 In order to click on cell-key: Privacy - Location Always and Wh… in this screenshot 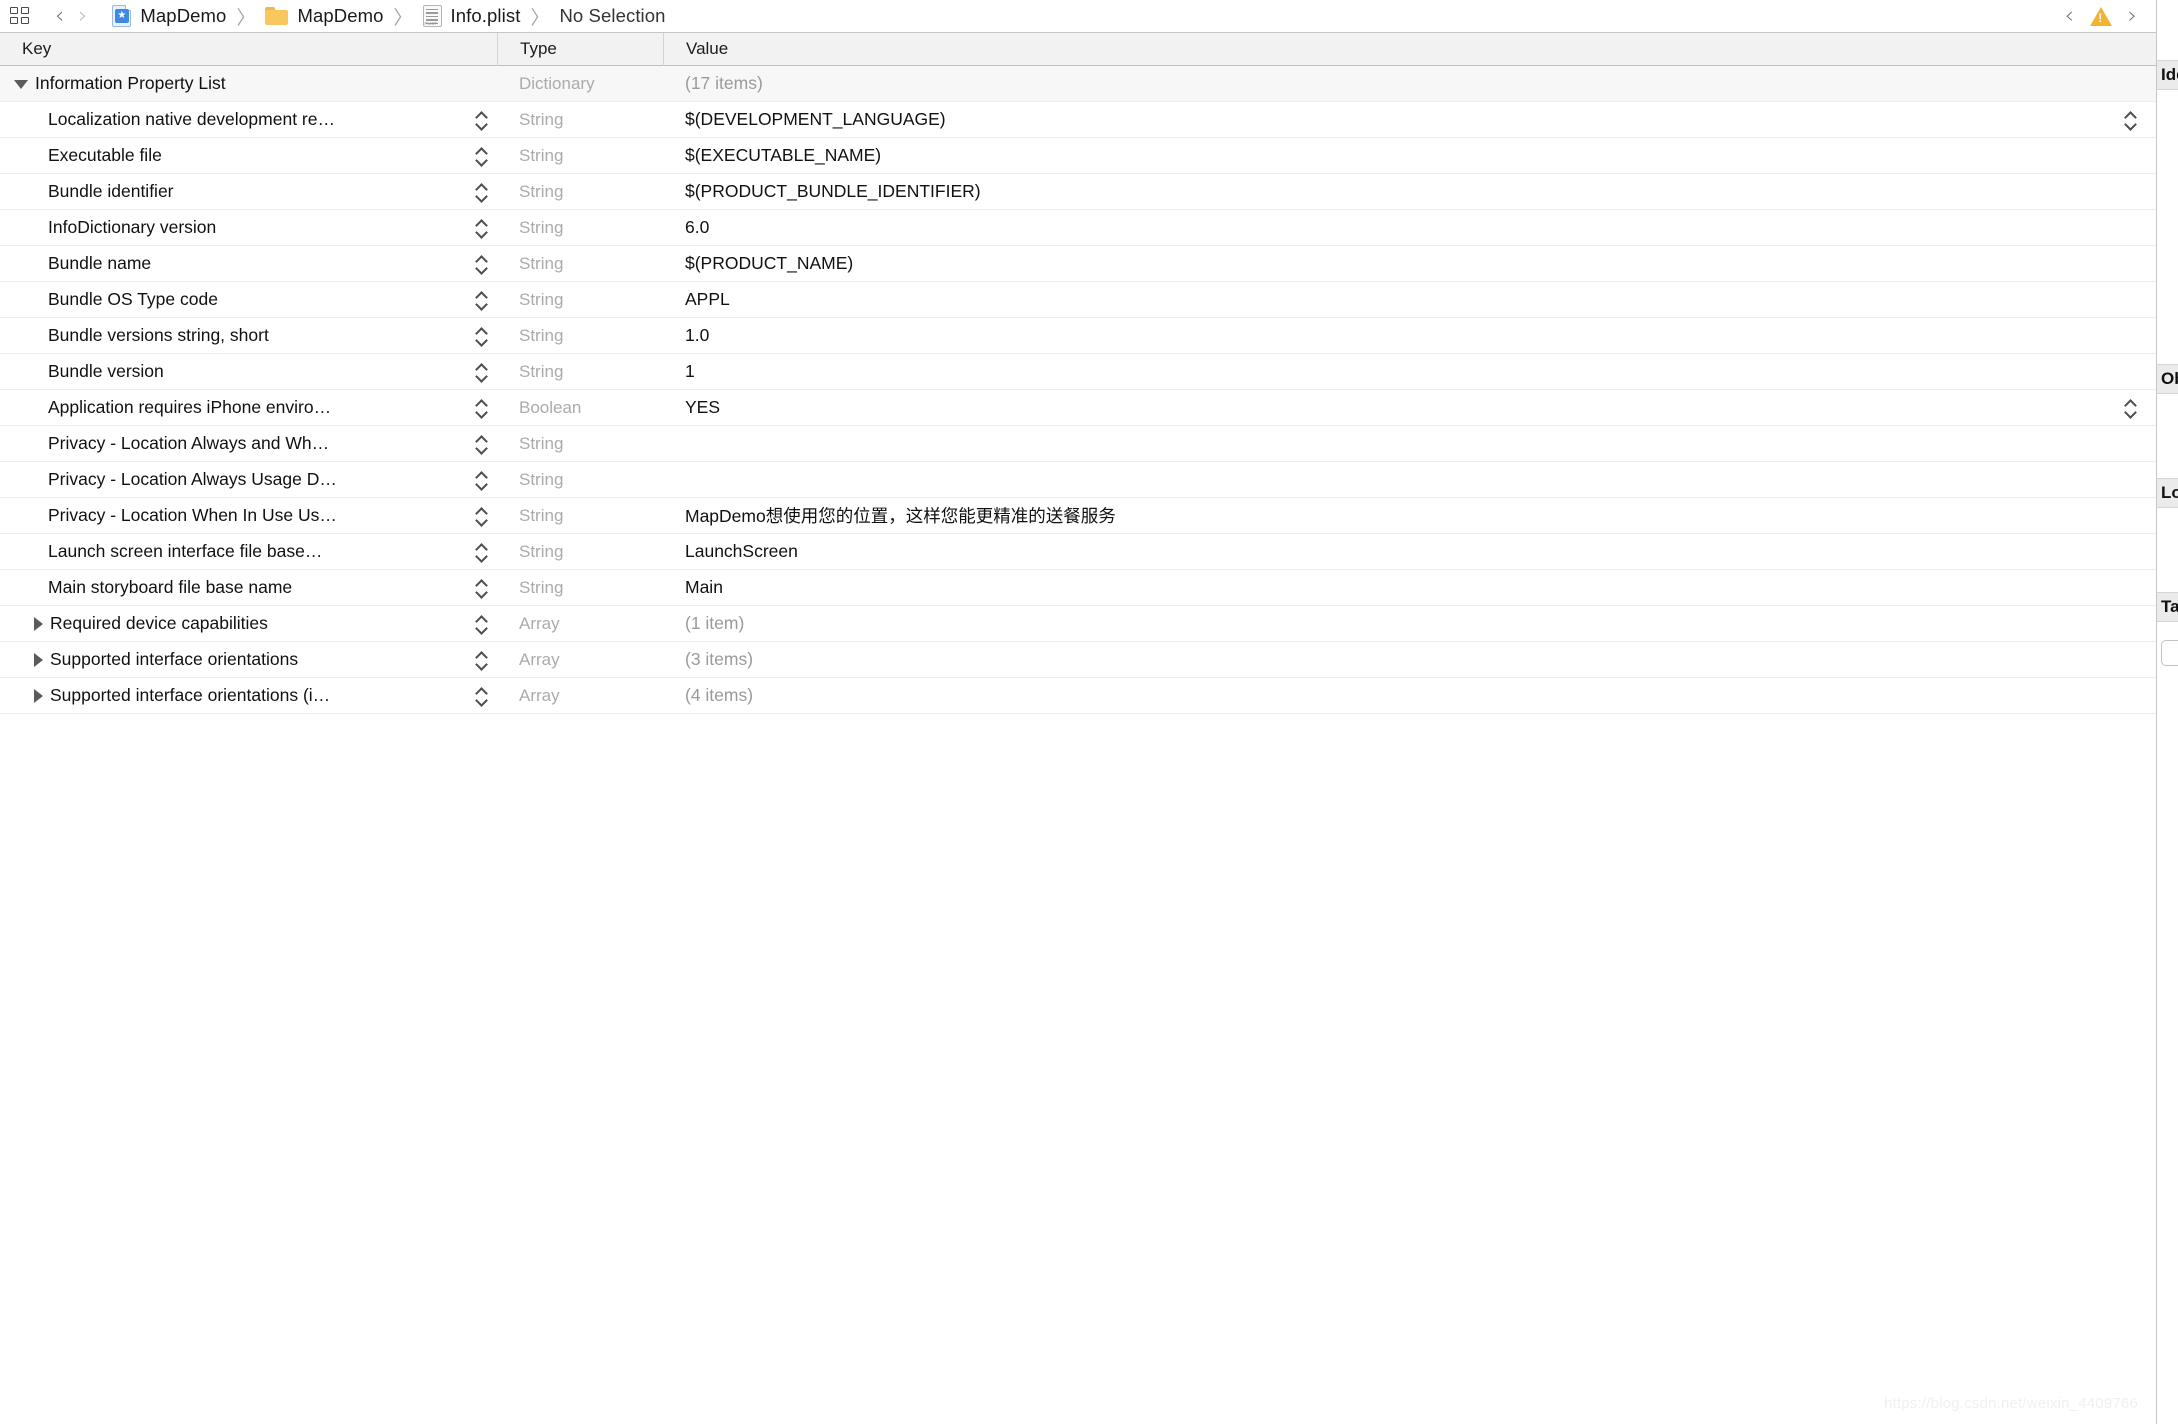, I will do `click(248, 443)`.